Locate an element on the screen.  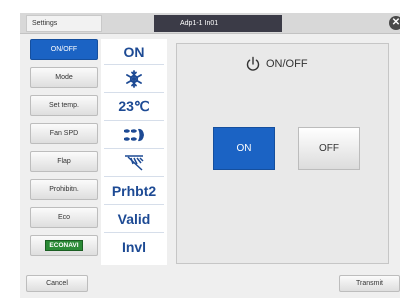
cancel-button: Cancel is located at coordinates (57, 283).